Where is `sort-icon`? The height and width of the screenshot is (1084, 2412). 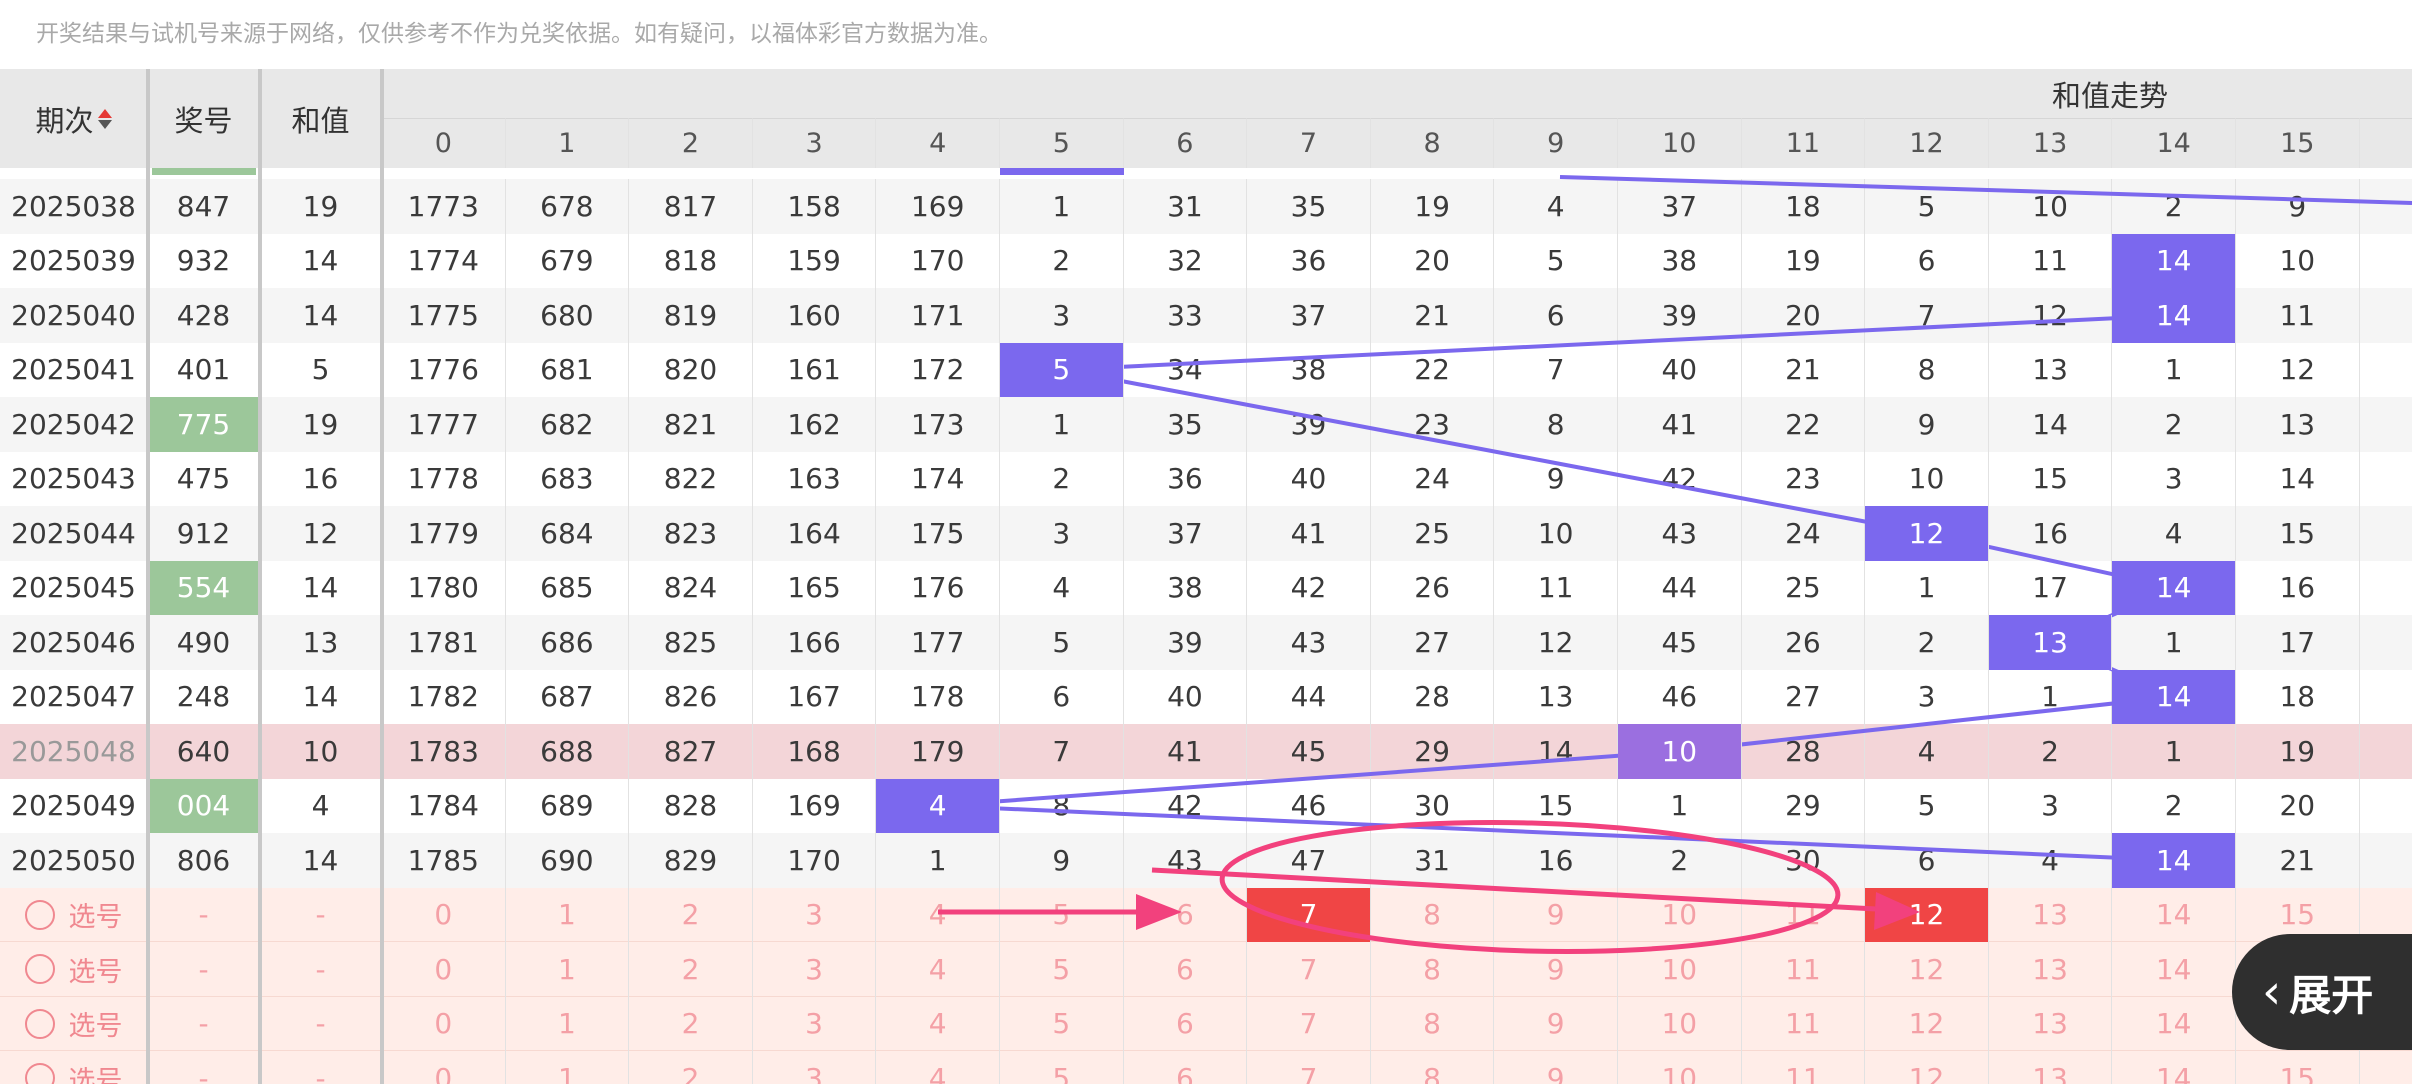 sort-icon is located at coordinates (104, 118).